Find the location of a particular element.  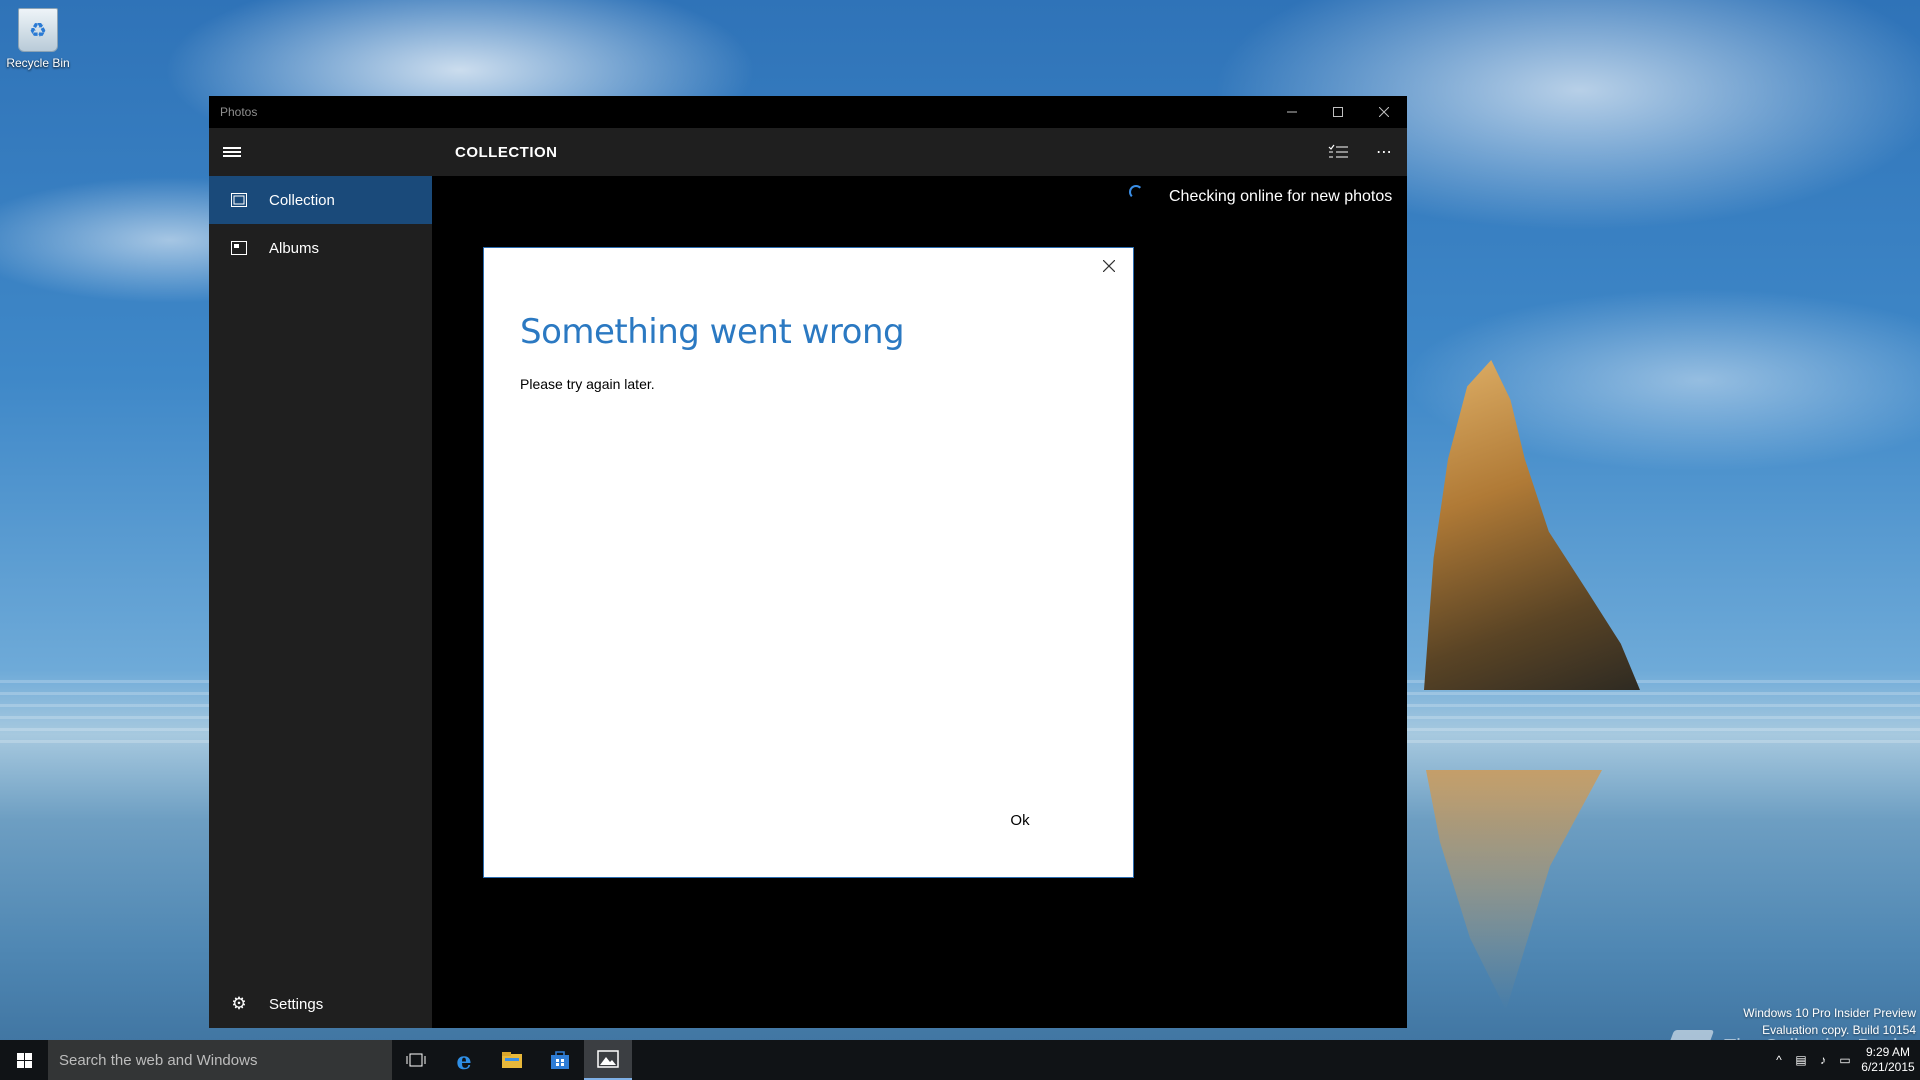

sidebar-item-label: Collection is located at coordinates (302, 200).